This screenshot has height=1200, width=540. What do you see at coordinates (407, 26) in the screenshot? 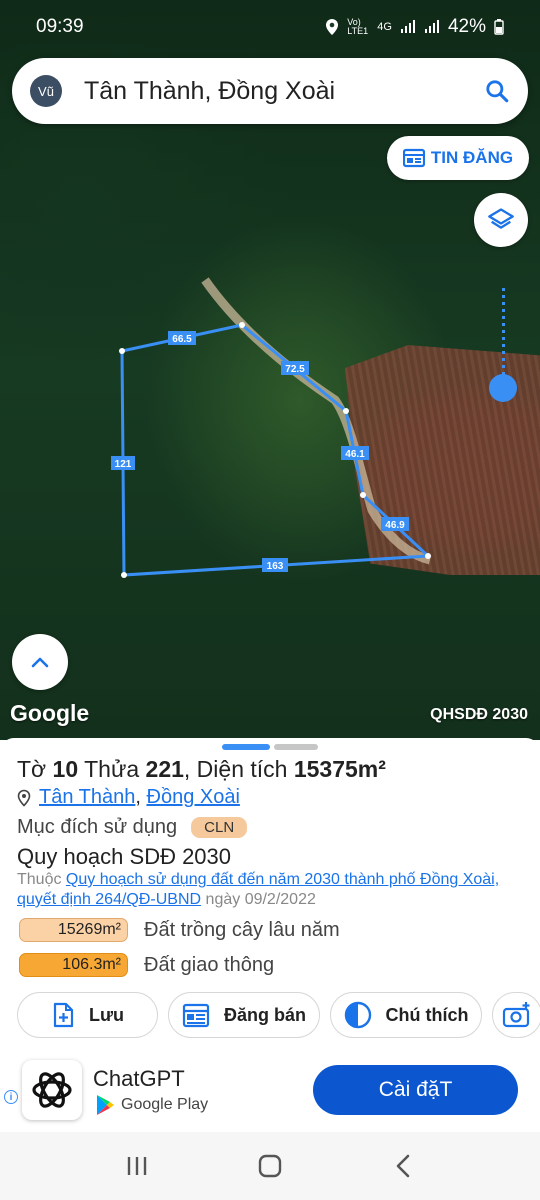
I see `signal-icon` at bounding box center [407, 26].